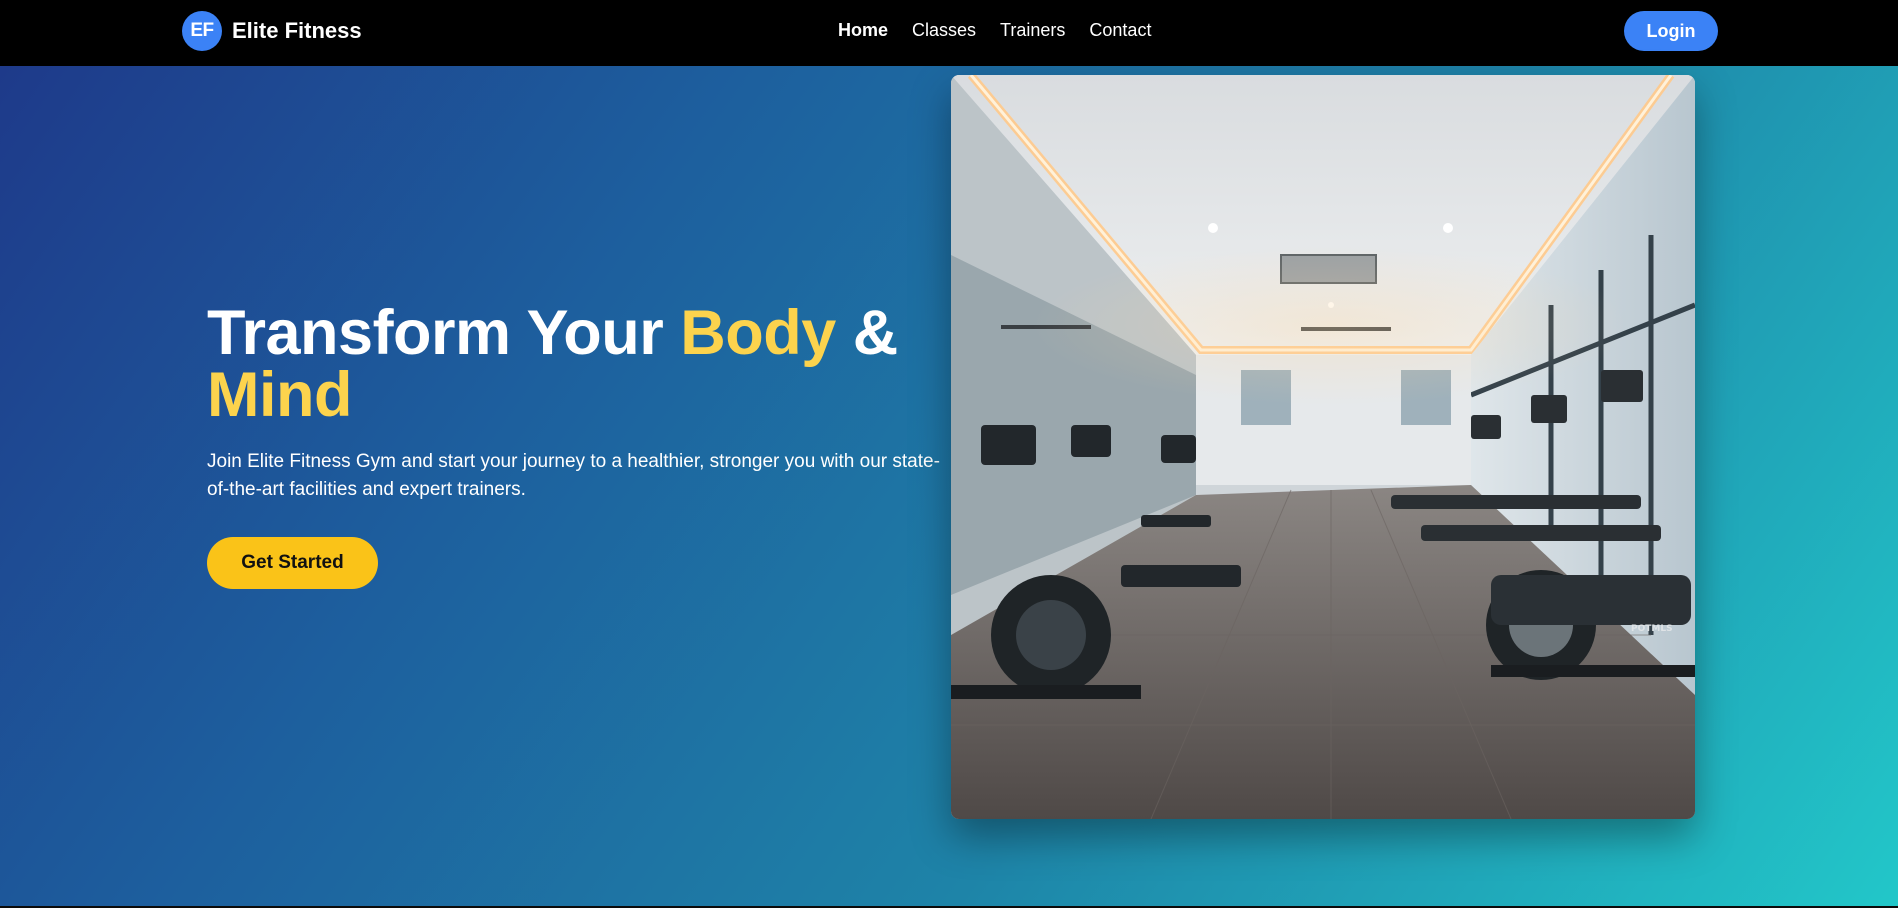 This screenshot has width=1898, height=908. I want to click on hero-title: Transform Your Body & Mind, so click(579, 364).